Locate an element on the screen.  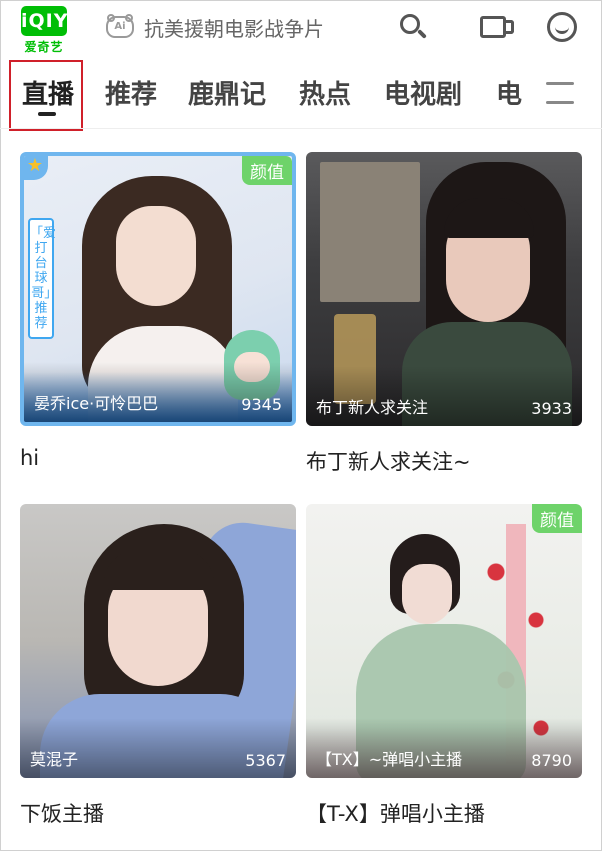
viewer-count: 9345 is located at coordinates (261, 404).